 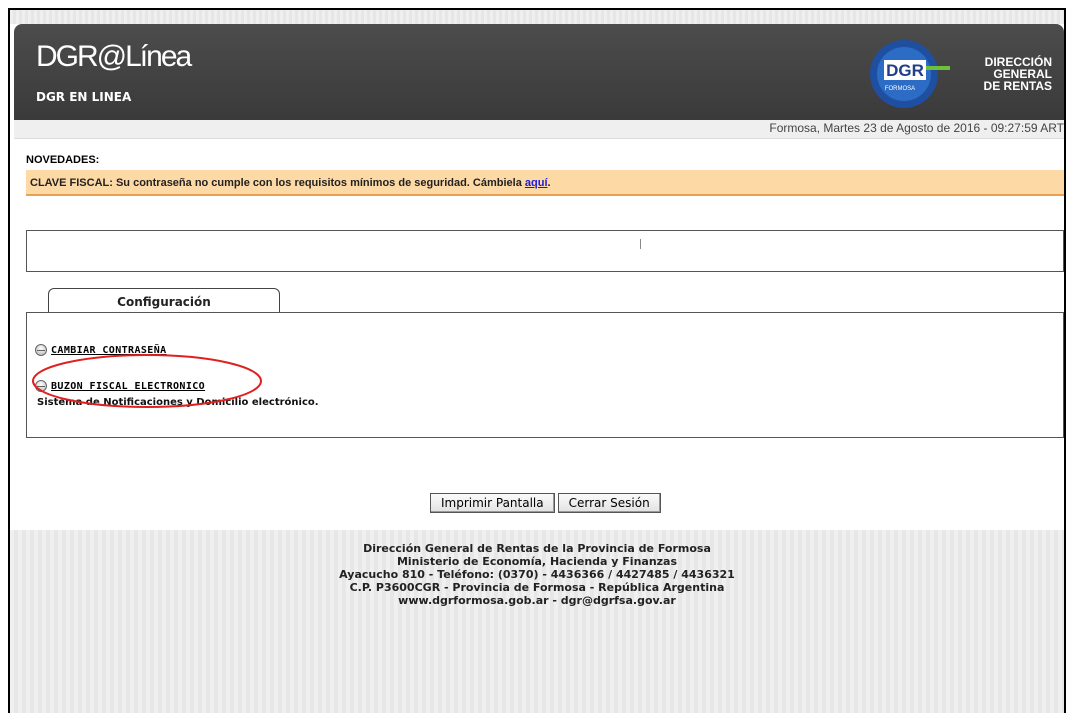 I want to click on site-title: DGR@Línea, so click(x=114, y=56).